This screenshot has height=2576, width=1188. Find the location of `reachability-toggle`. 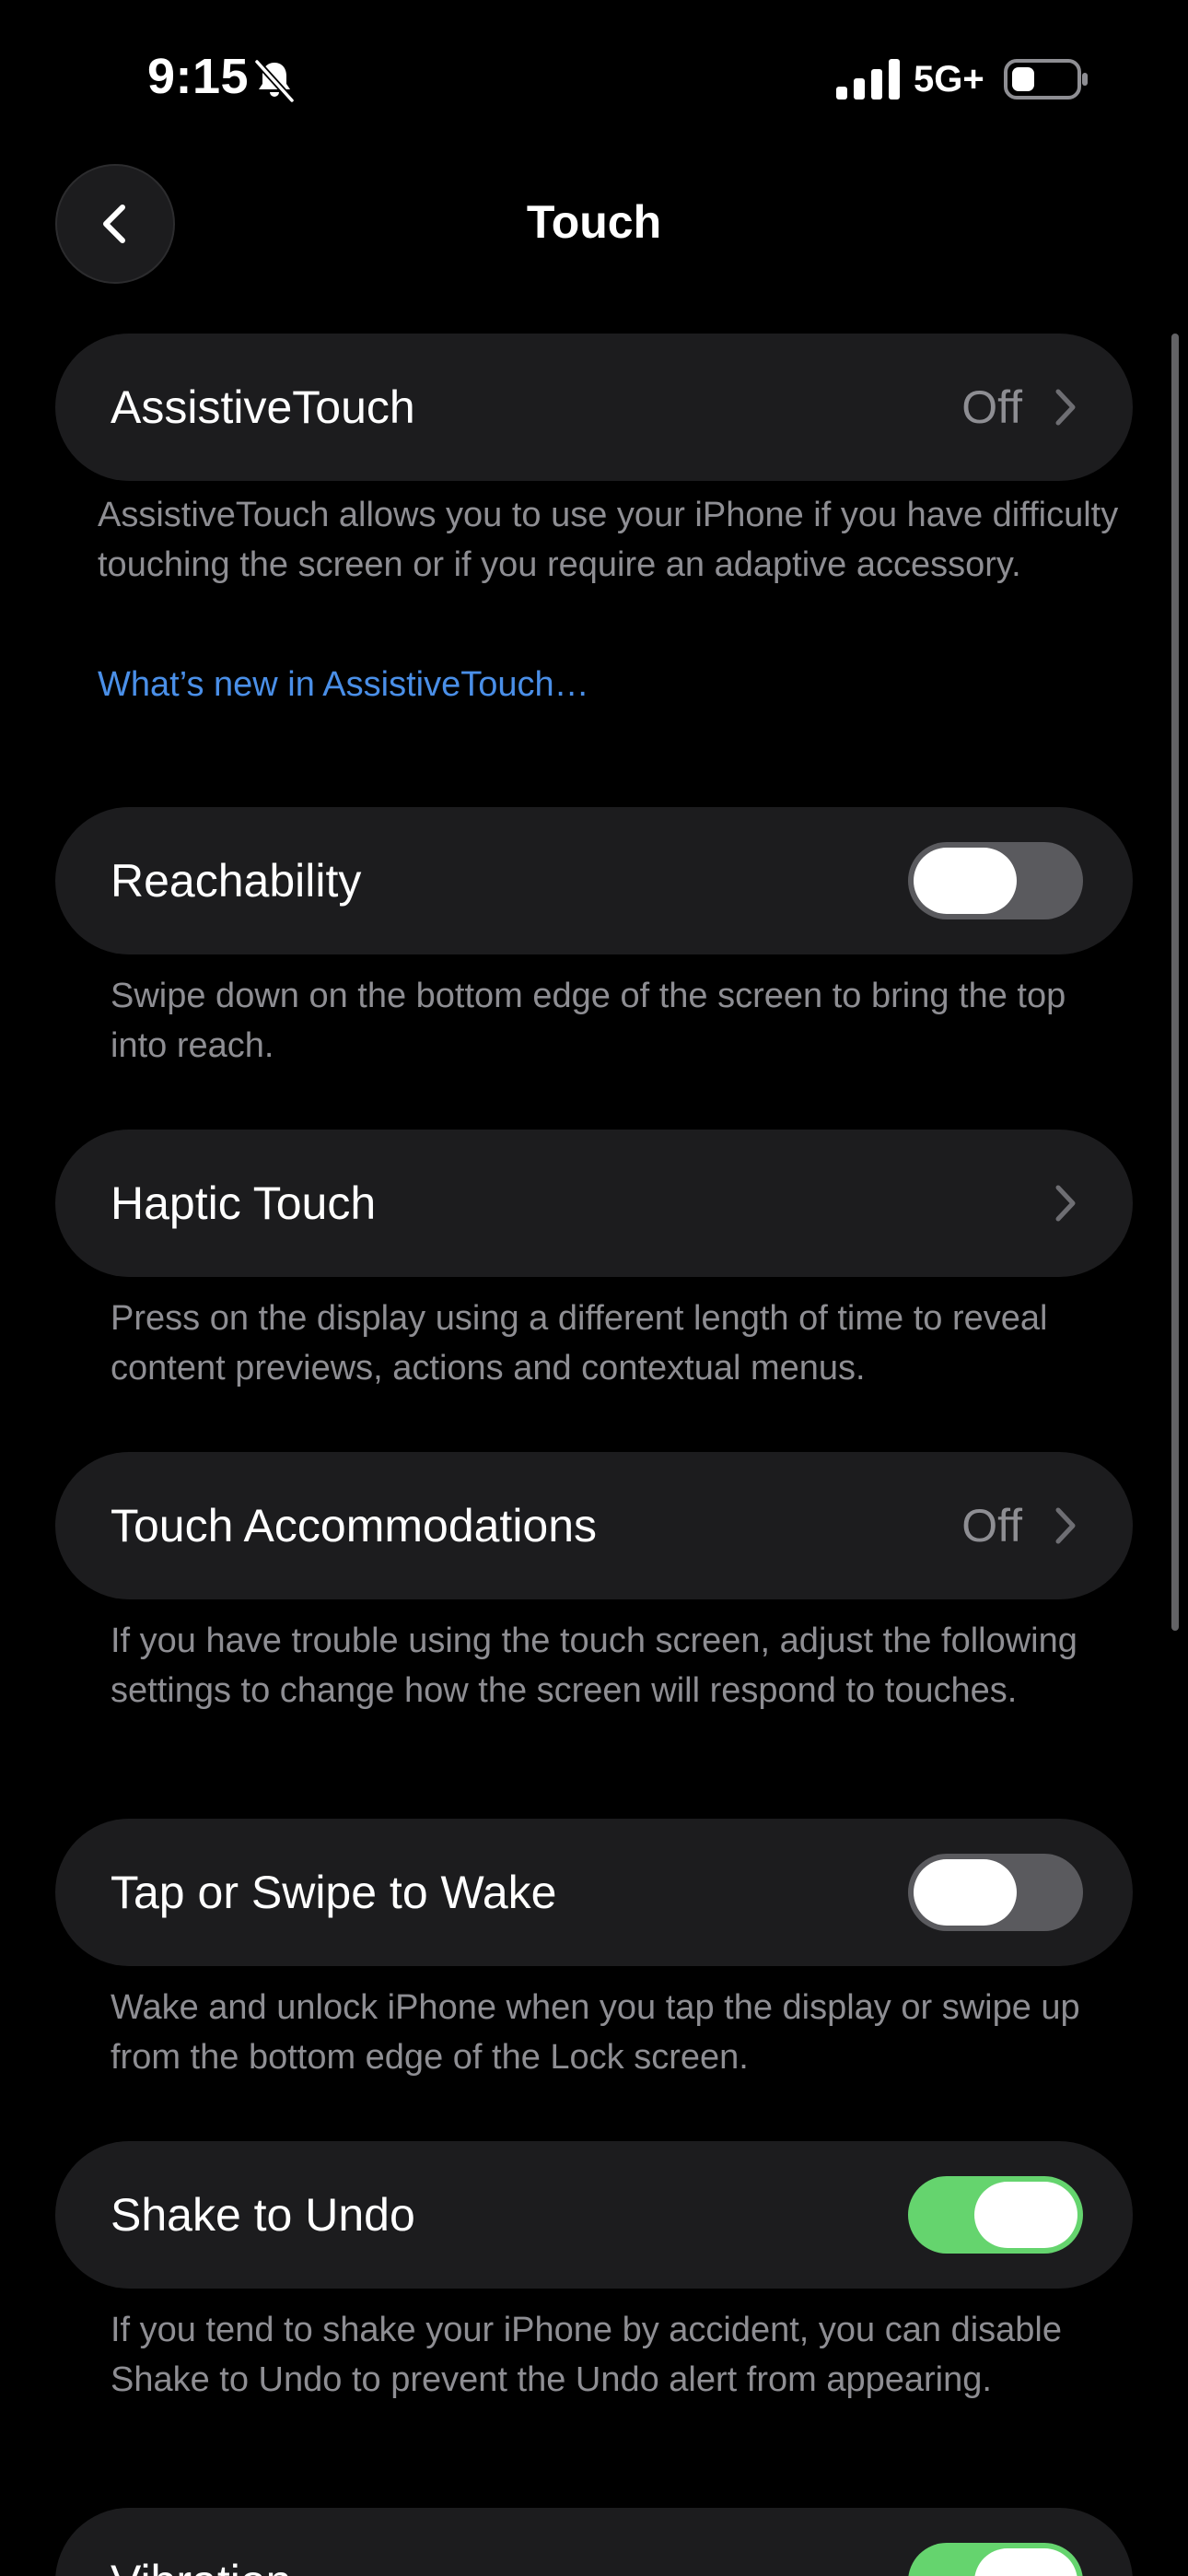

reachability-toggle is located at coordinates (995, 880).